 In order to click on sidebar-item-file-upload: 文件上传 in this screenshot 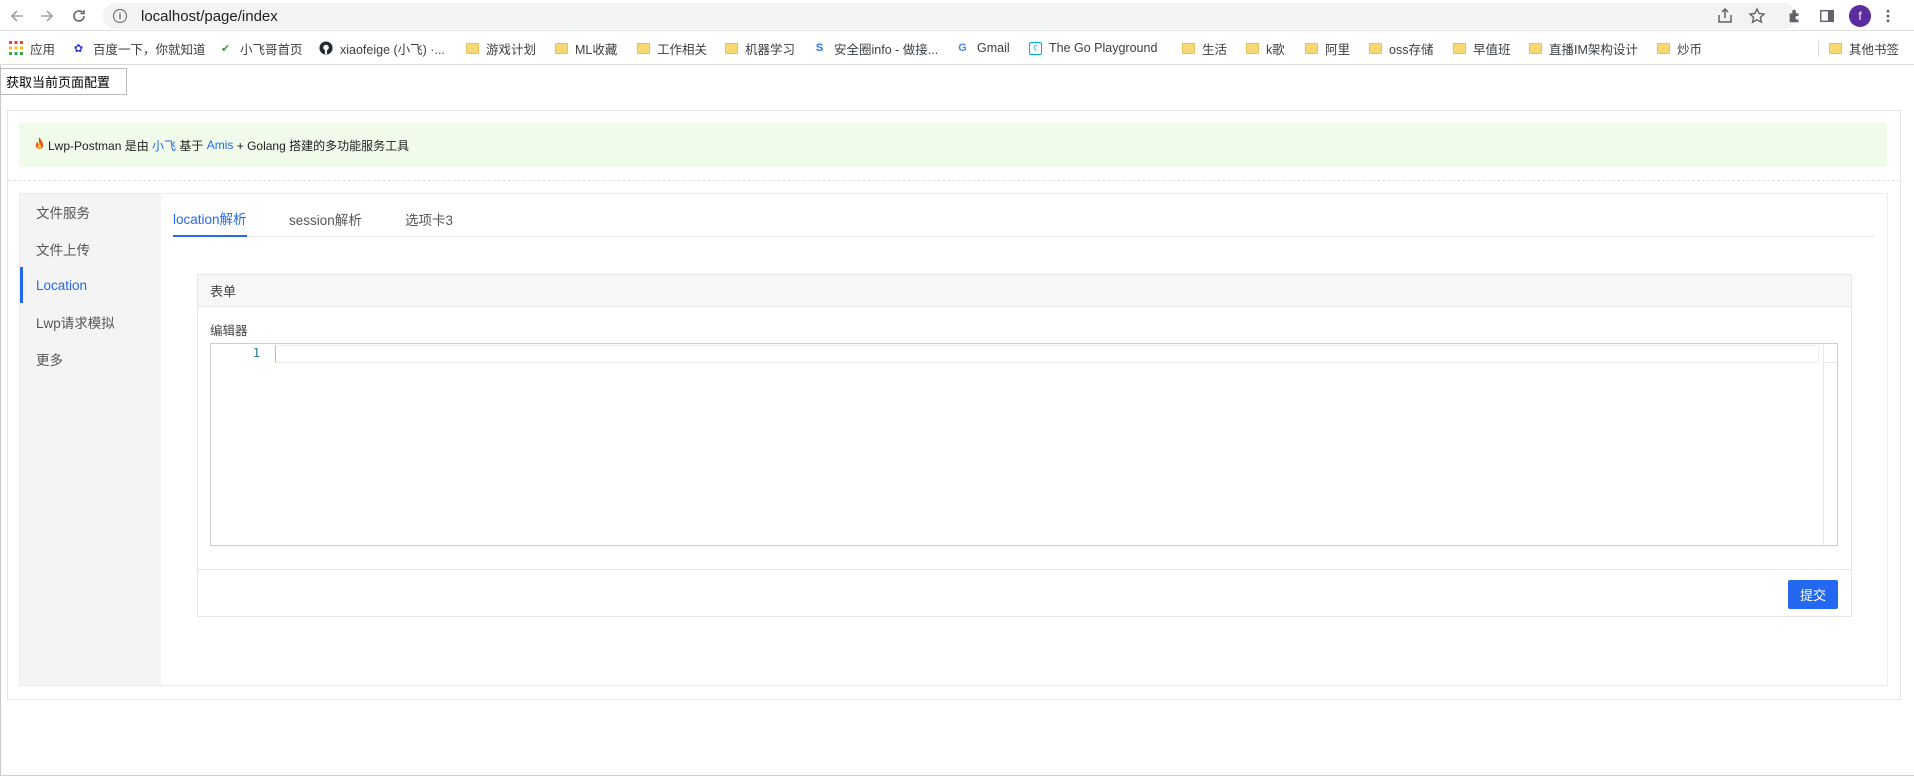, I will do `click(90, 249)`.